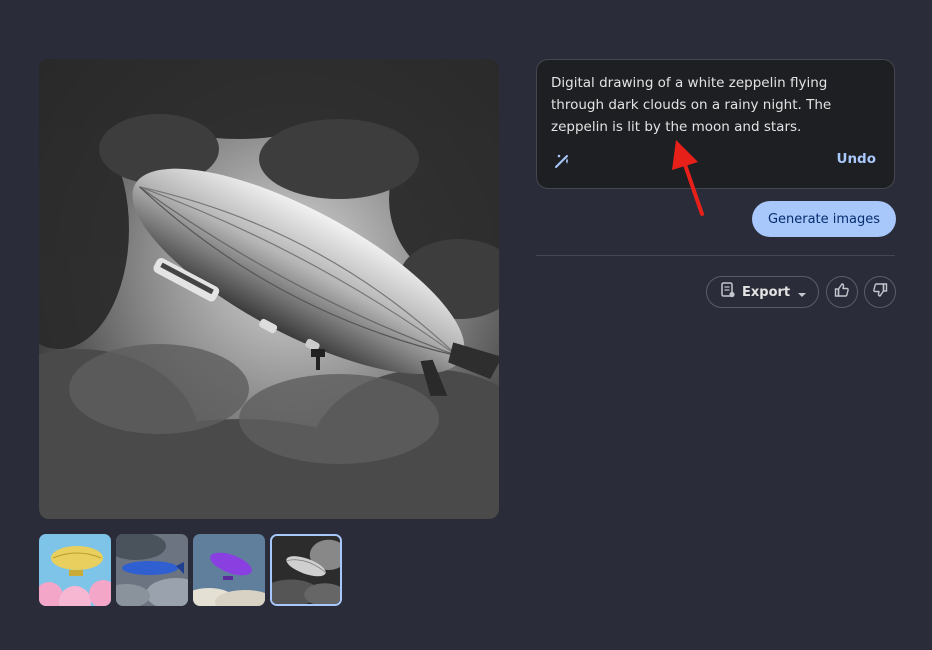 Image resolution: width=932 pixels, height=650 pixels. What do you see at coordinates (766, 292) in the screenshot?
I see `export-label: Export` at bounding box center [766, 292].